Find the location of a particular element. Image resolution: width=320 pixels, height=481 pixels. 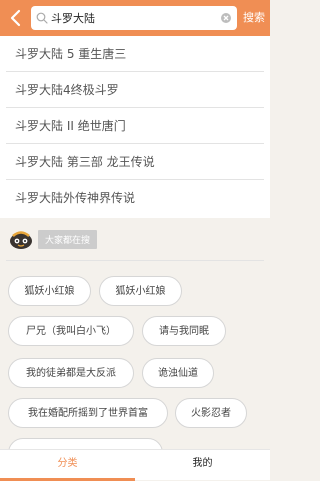

suggestion-item: 斗罗大陆 第三部 龙王传说 is located at coordinates (135, 162).